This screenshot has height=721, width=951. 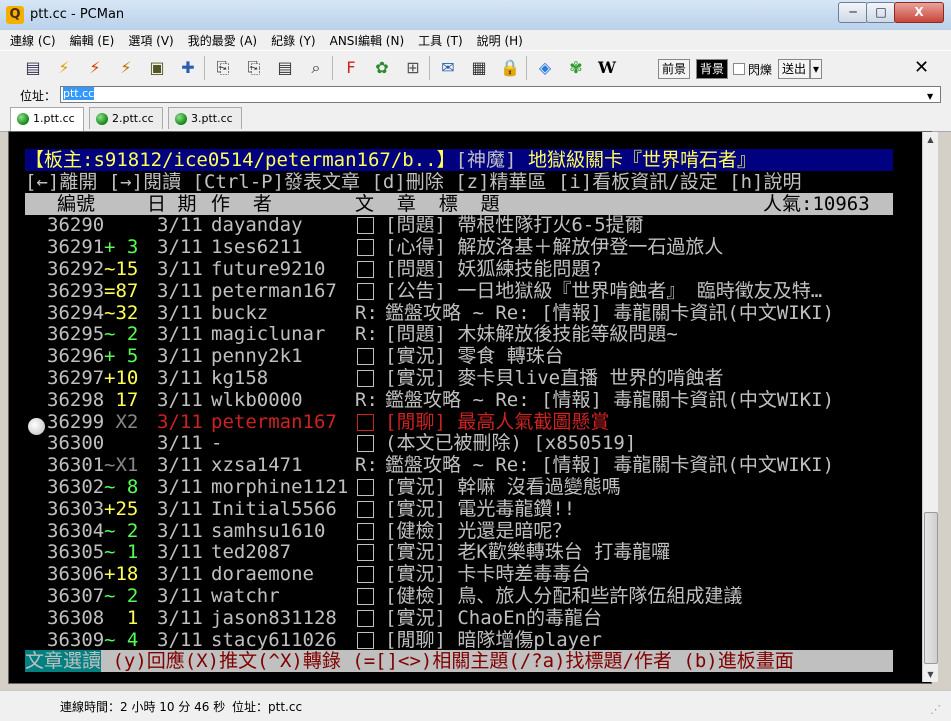 I want to click on article-row: 36304 ~ 2 3/11 samhsu1610 [健檢] 光還是暗呢？, so click(x=470, y=531).